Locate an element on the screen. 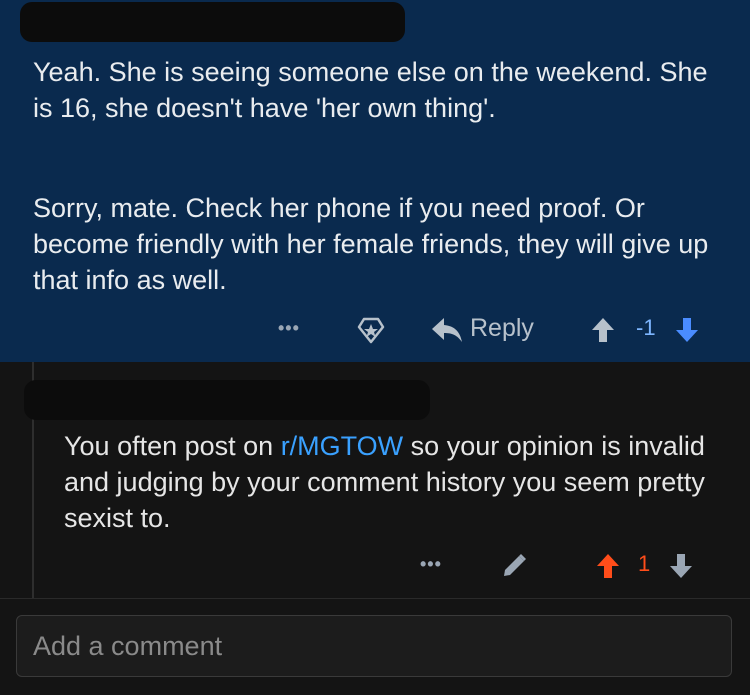 This screenshot has width=750, height=695. reply-button: Reply is located at coordinates (502, 328).